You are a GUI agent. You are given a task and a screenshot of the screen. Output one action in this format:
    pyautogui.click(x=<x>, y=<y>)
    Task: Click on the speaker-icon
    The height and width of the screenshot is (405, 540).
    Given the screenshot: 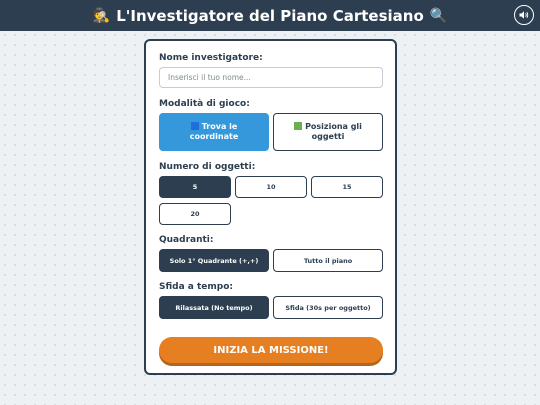 What is the action you would take?
    pyautogui.click(x=524, y=15)
    